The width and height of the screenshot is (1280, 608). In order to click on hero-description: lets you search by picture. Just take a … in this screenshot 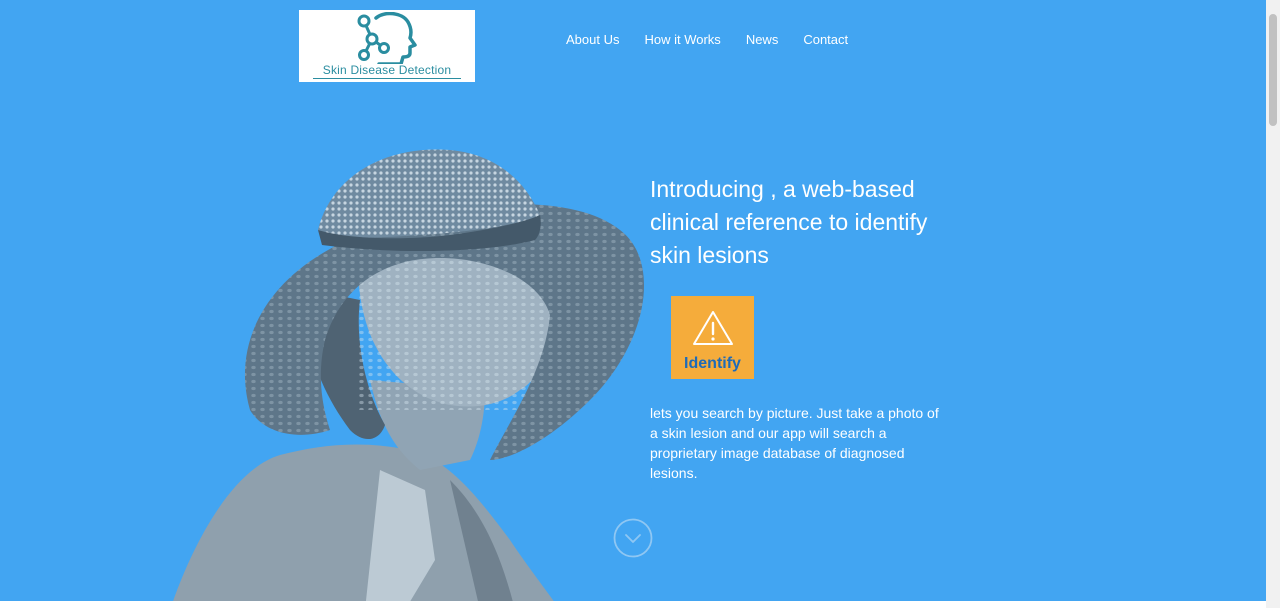, I will do `click(794, 443)`.